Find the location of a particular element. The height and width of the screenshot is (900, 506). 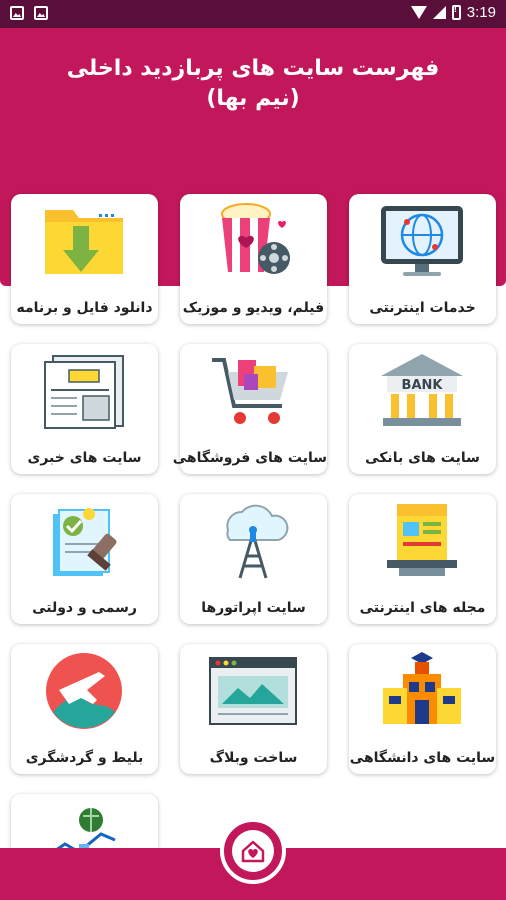

page-title: فهرست سایت های پربازدید داخلی (نیم بها) is located at coordinates (253, 84).